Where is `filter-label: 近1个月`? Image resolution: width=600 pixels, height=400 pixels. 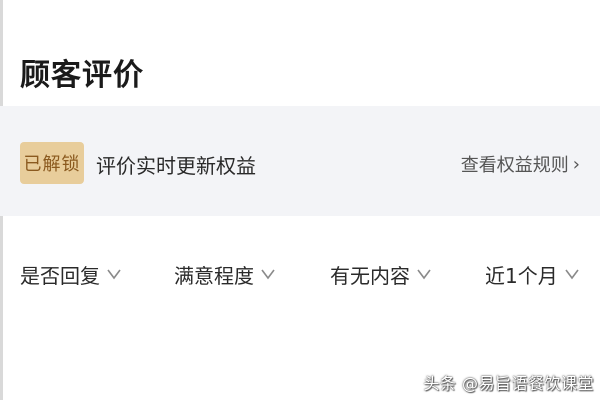
filter-label: 近1个月 is located at coordinates (521, 275).